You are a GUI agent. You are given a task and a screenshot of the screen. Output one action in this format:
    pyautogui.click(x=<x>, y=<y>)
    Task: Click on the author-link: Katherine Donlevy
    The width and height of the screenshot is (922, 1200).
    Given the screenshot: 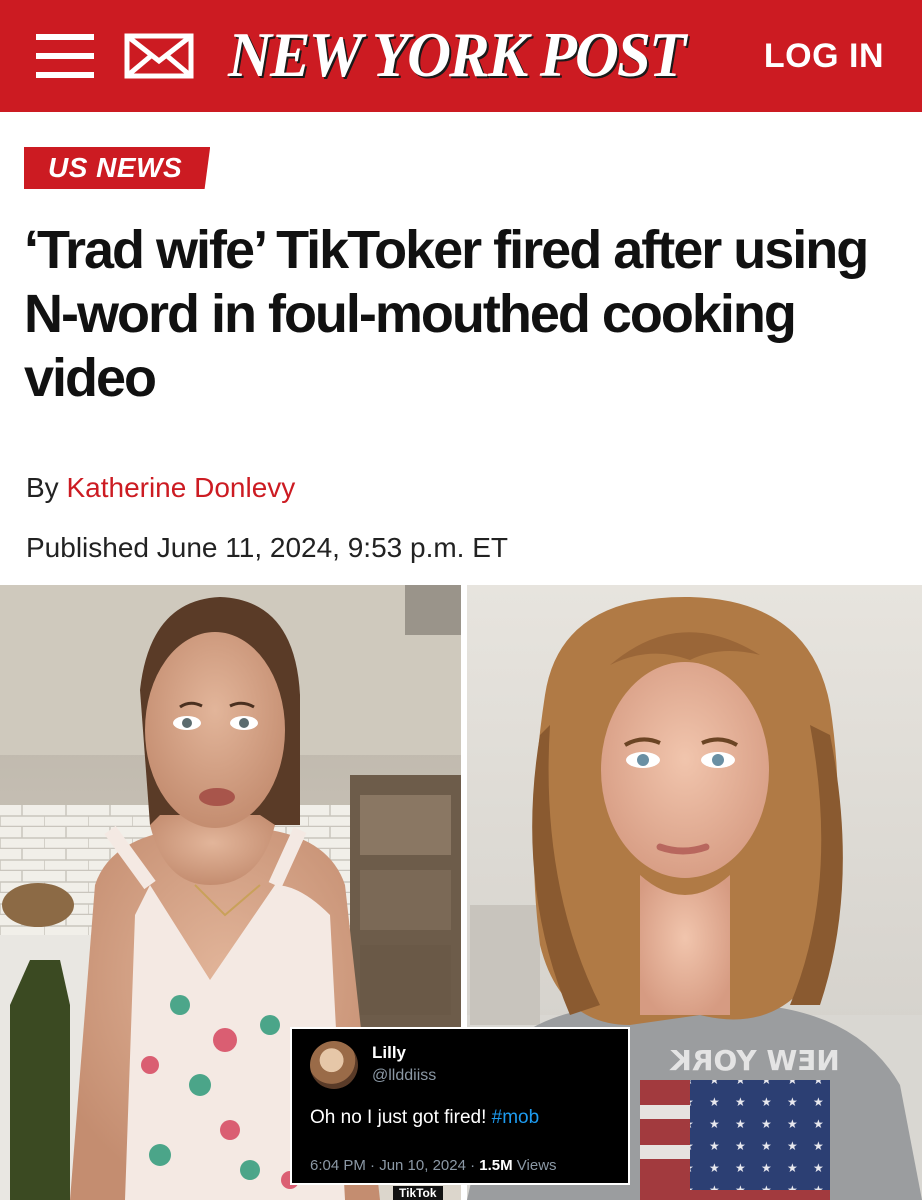 What is the action you would take?
    pyautogui.click(x=180, y=487)
    